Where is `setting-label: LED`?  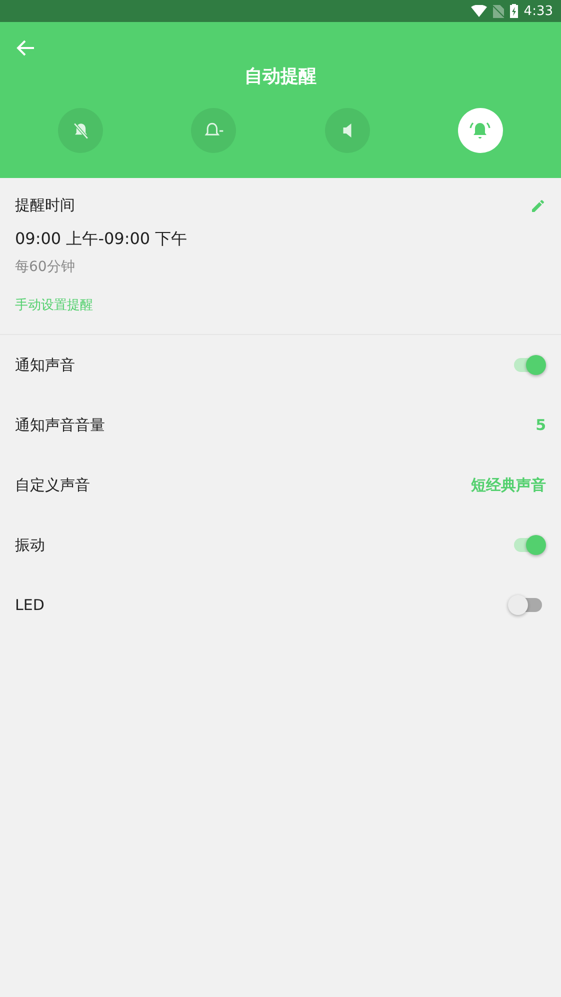 setting-label: LED is located at coordinates (29, 605).